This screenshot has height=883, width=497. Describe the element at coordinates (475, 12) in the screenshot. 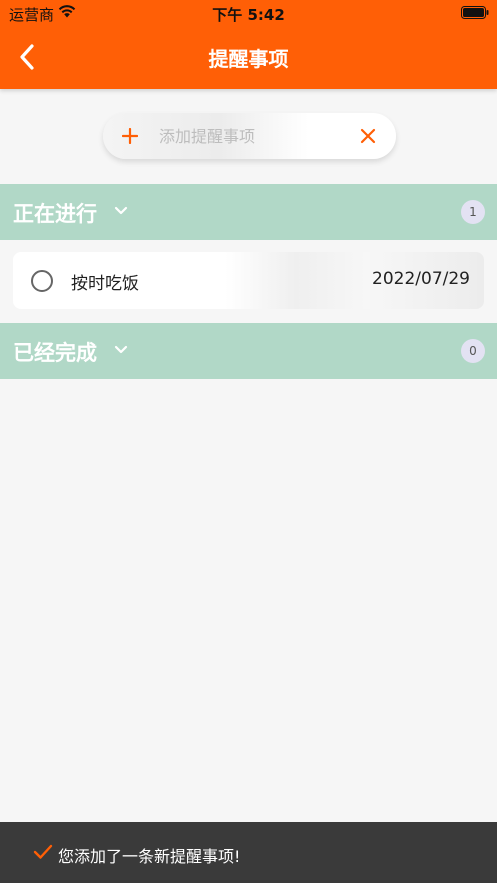

I see `battery-icon` at that location.